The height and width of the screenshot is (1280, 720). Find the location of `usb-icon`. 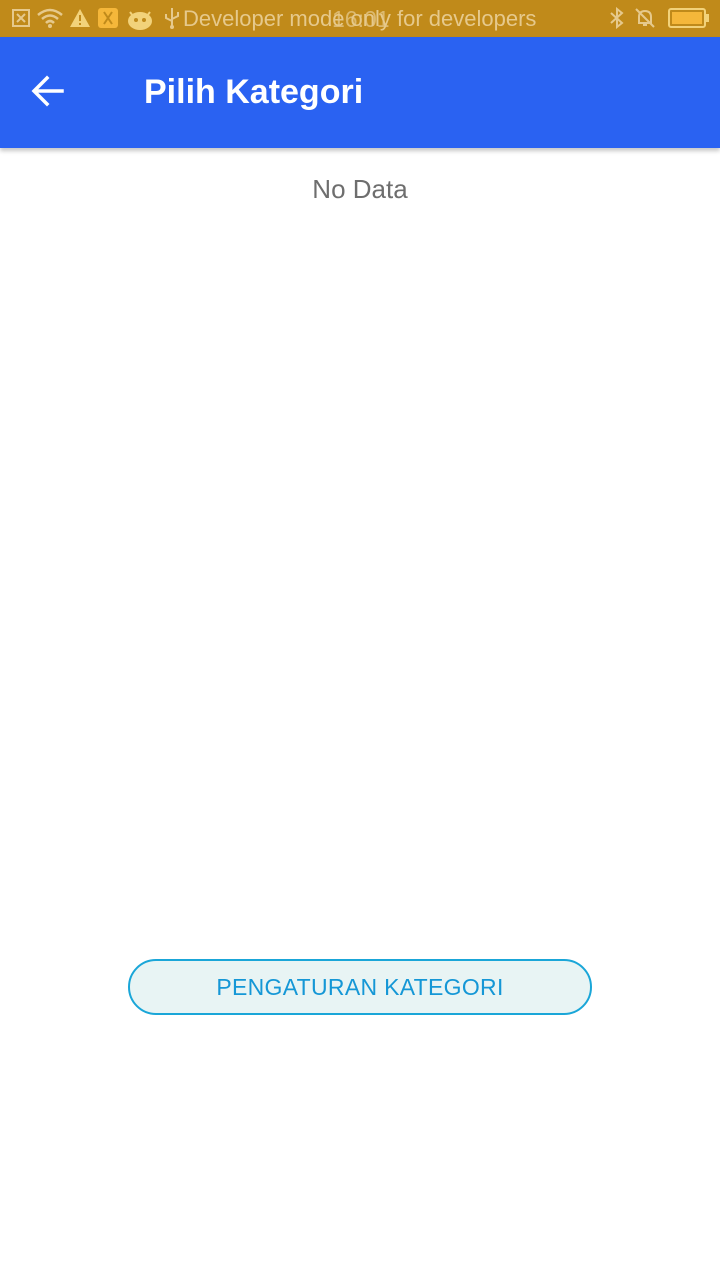

usb-icon is located at coordinates (172, 18).